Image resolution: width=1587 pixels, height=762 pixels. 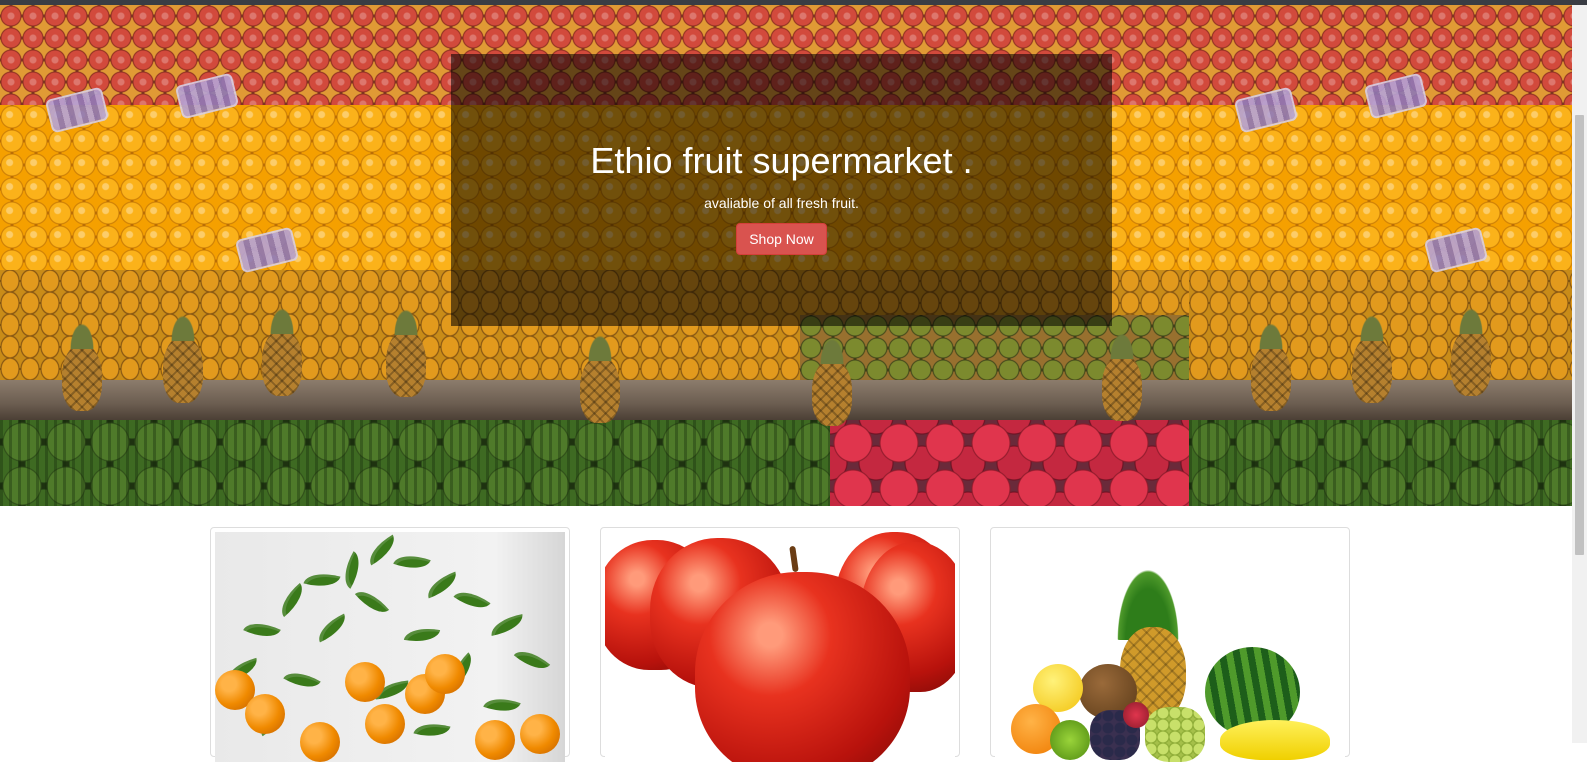 I want to click on product-card-orange-tree, so click(x=390, y=644).